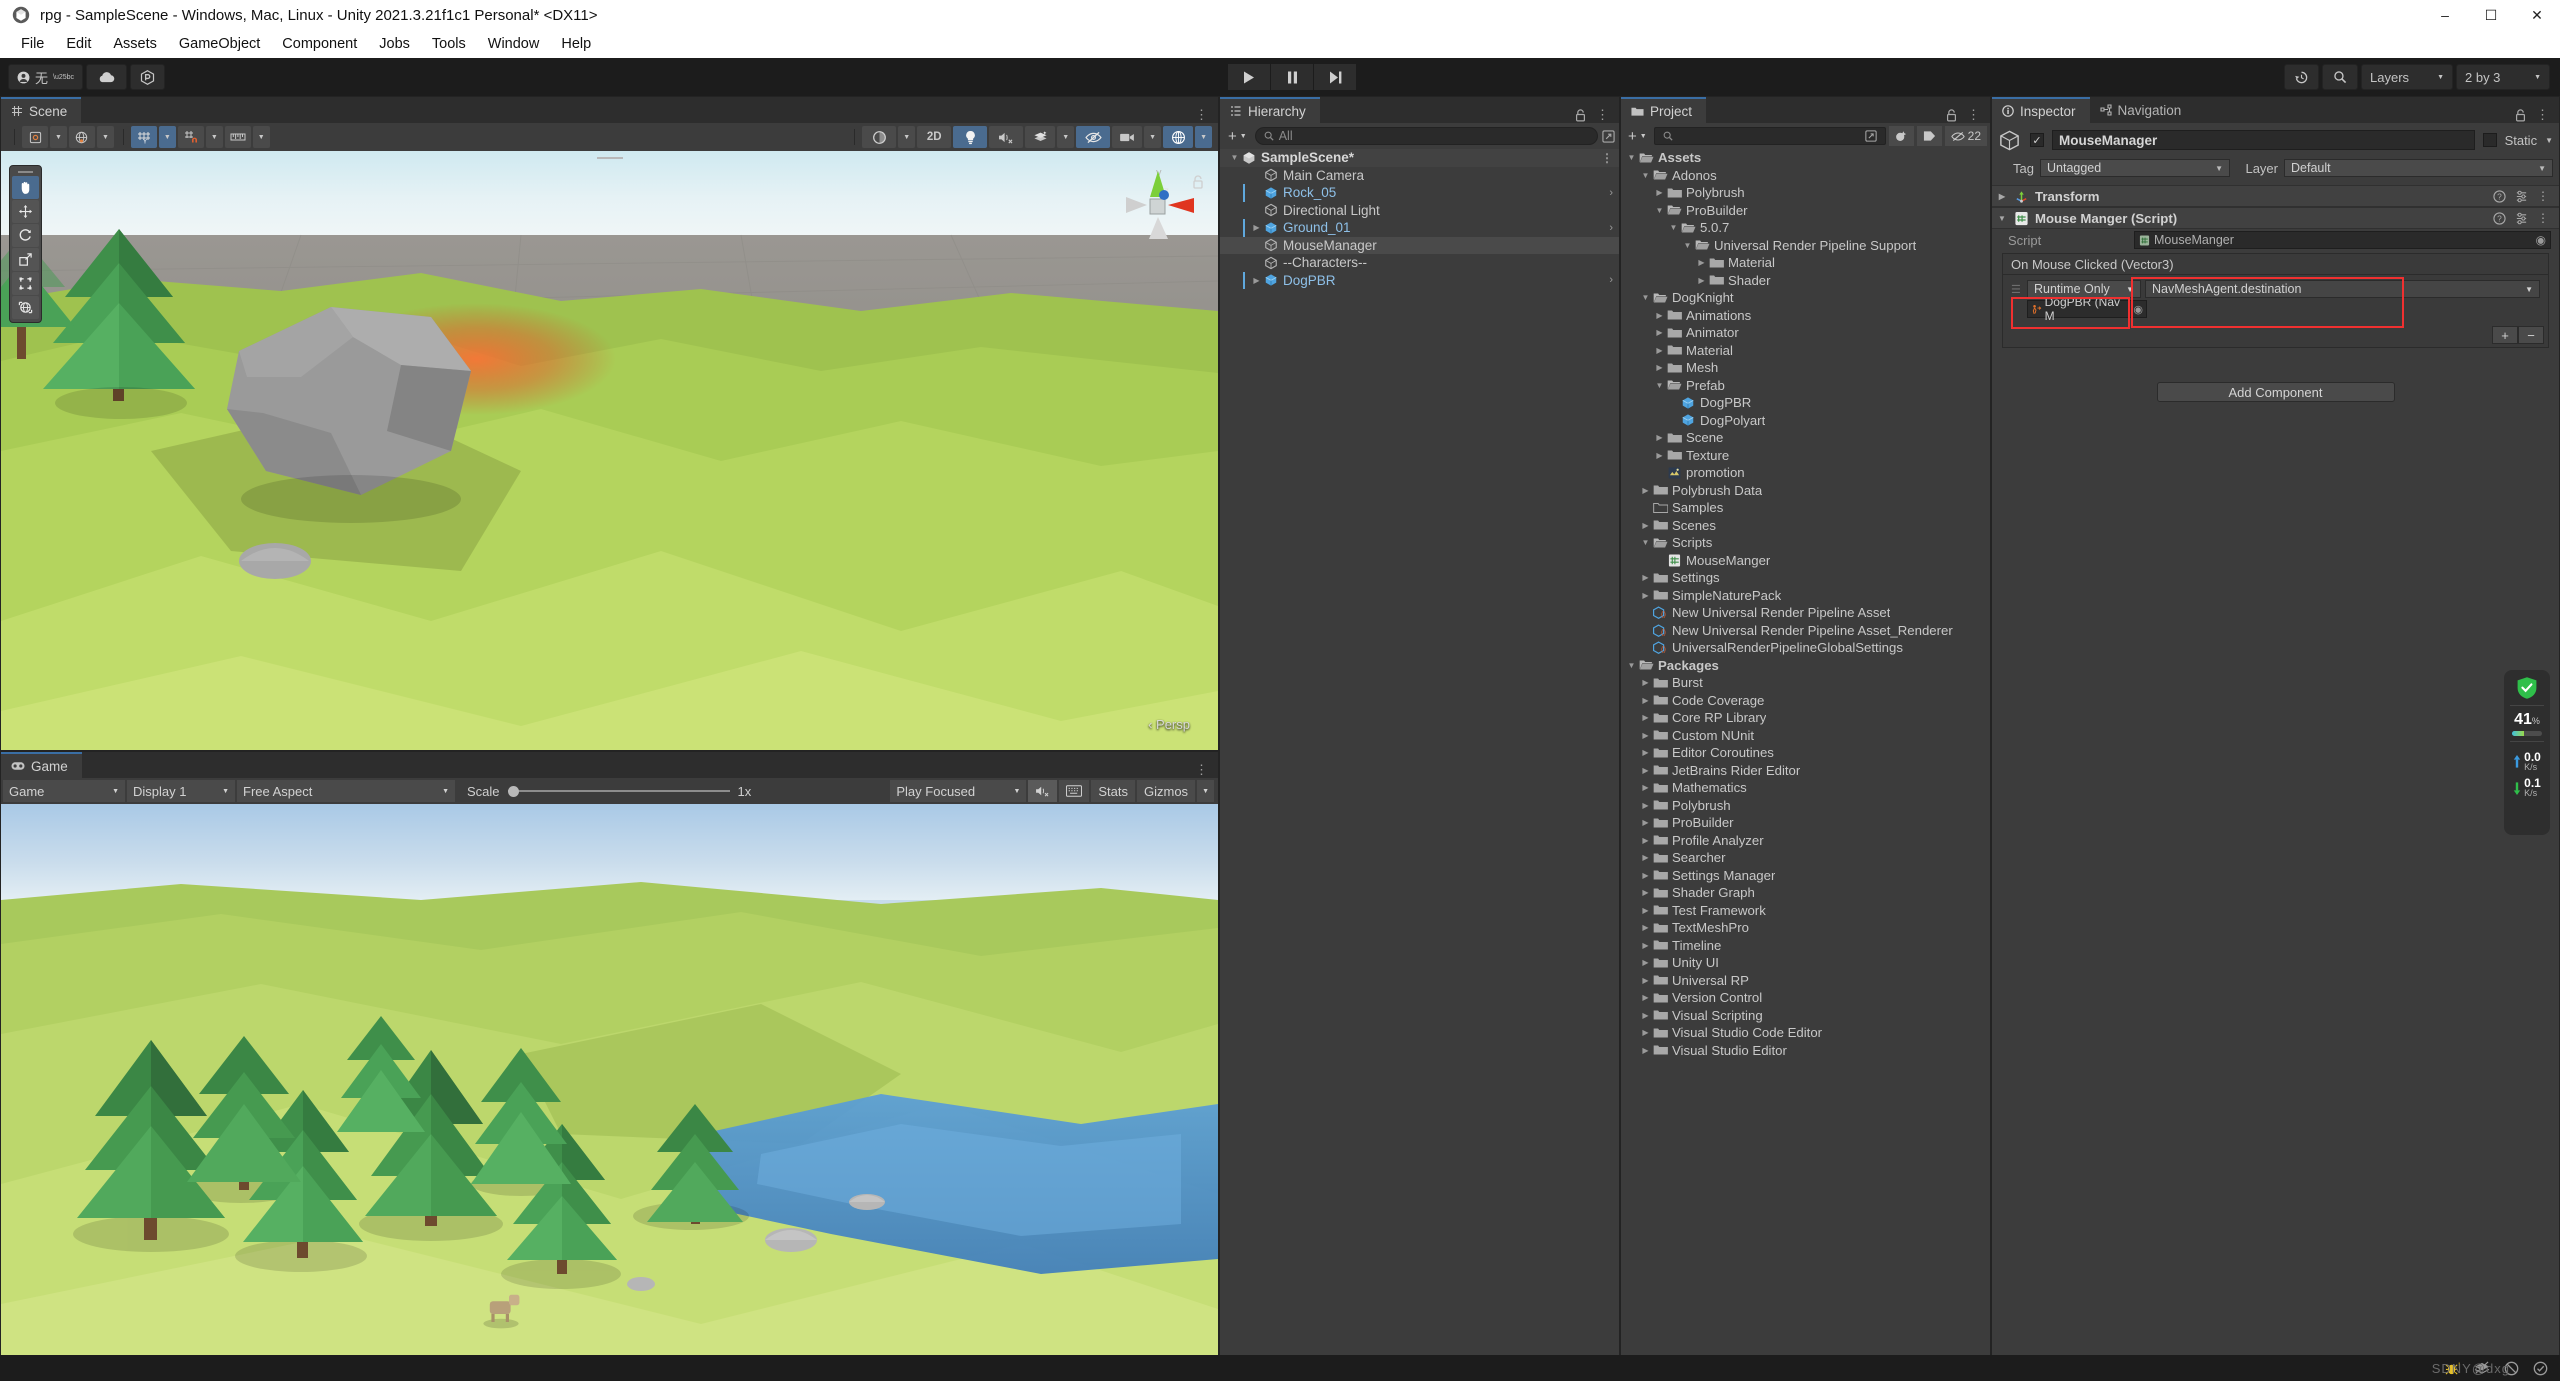 The width and height of the screenshot is (2560, 1381). What do you see at coordinates (1805, 543) in the screenshot?
I see `project-item: ▼ Scripts` at bounding box center [1805, 543].